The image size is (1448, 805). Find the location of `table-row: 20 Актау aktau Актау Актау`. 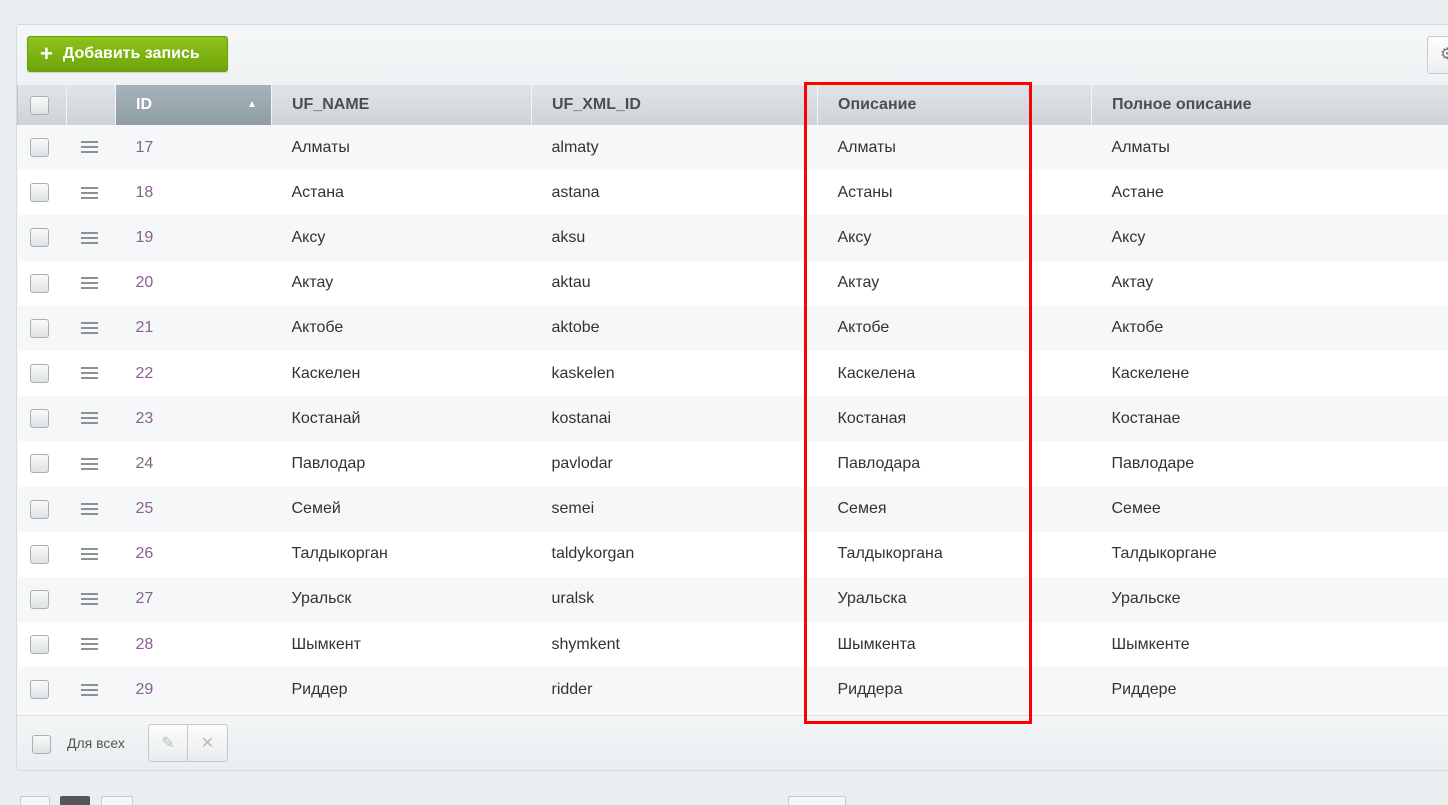

table-row: 20 Актау aktau Актау Актау is located at coordinates (732, 283).